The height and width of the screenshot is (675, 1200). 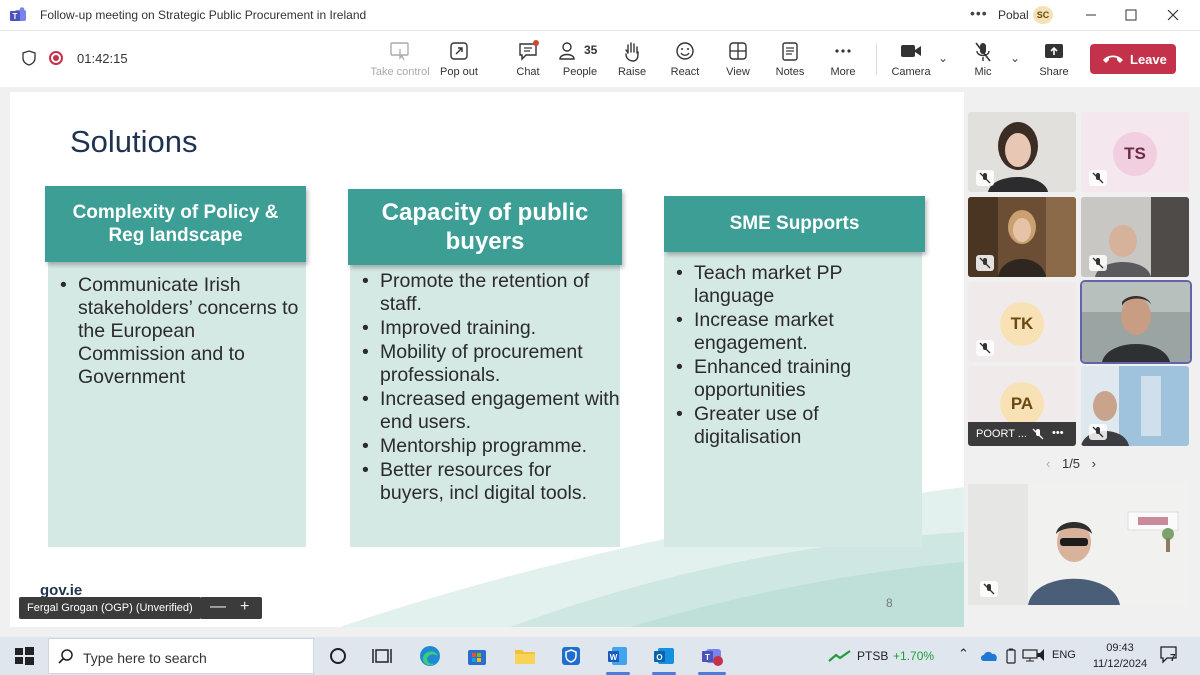 I want to click on list-item: Enhanced training opportunities, so click(x=799, y=379).